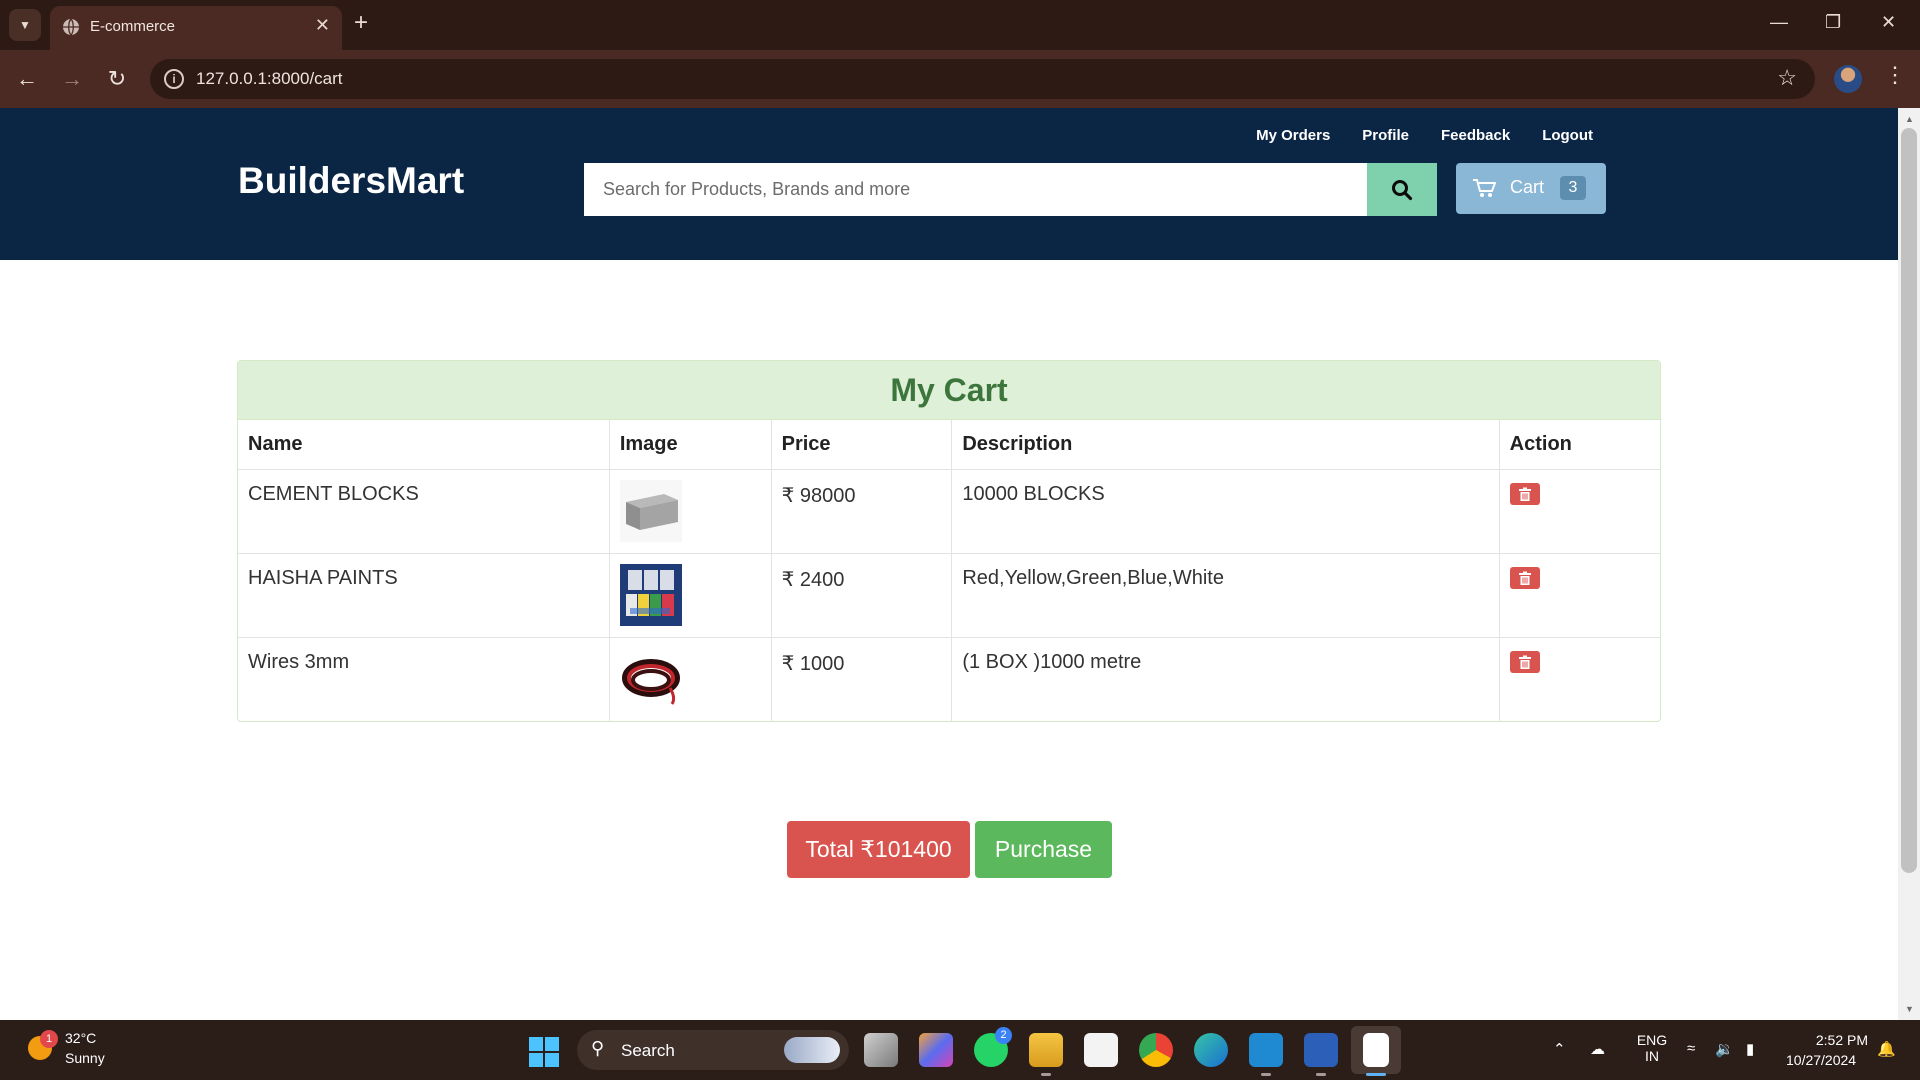 This screenshot has height=1080, width=1920. What do you see at coordinates (1909, 1009) in the screenshot?
I see `scroll-down-arrow-icon: ▼` at bounding box center [1909, 1009].